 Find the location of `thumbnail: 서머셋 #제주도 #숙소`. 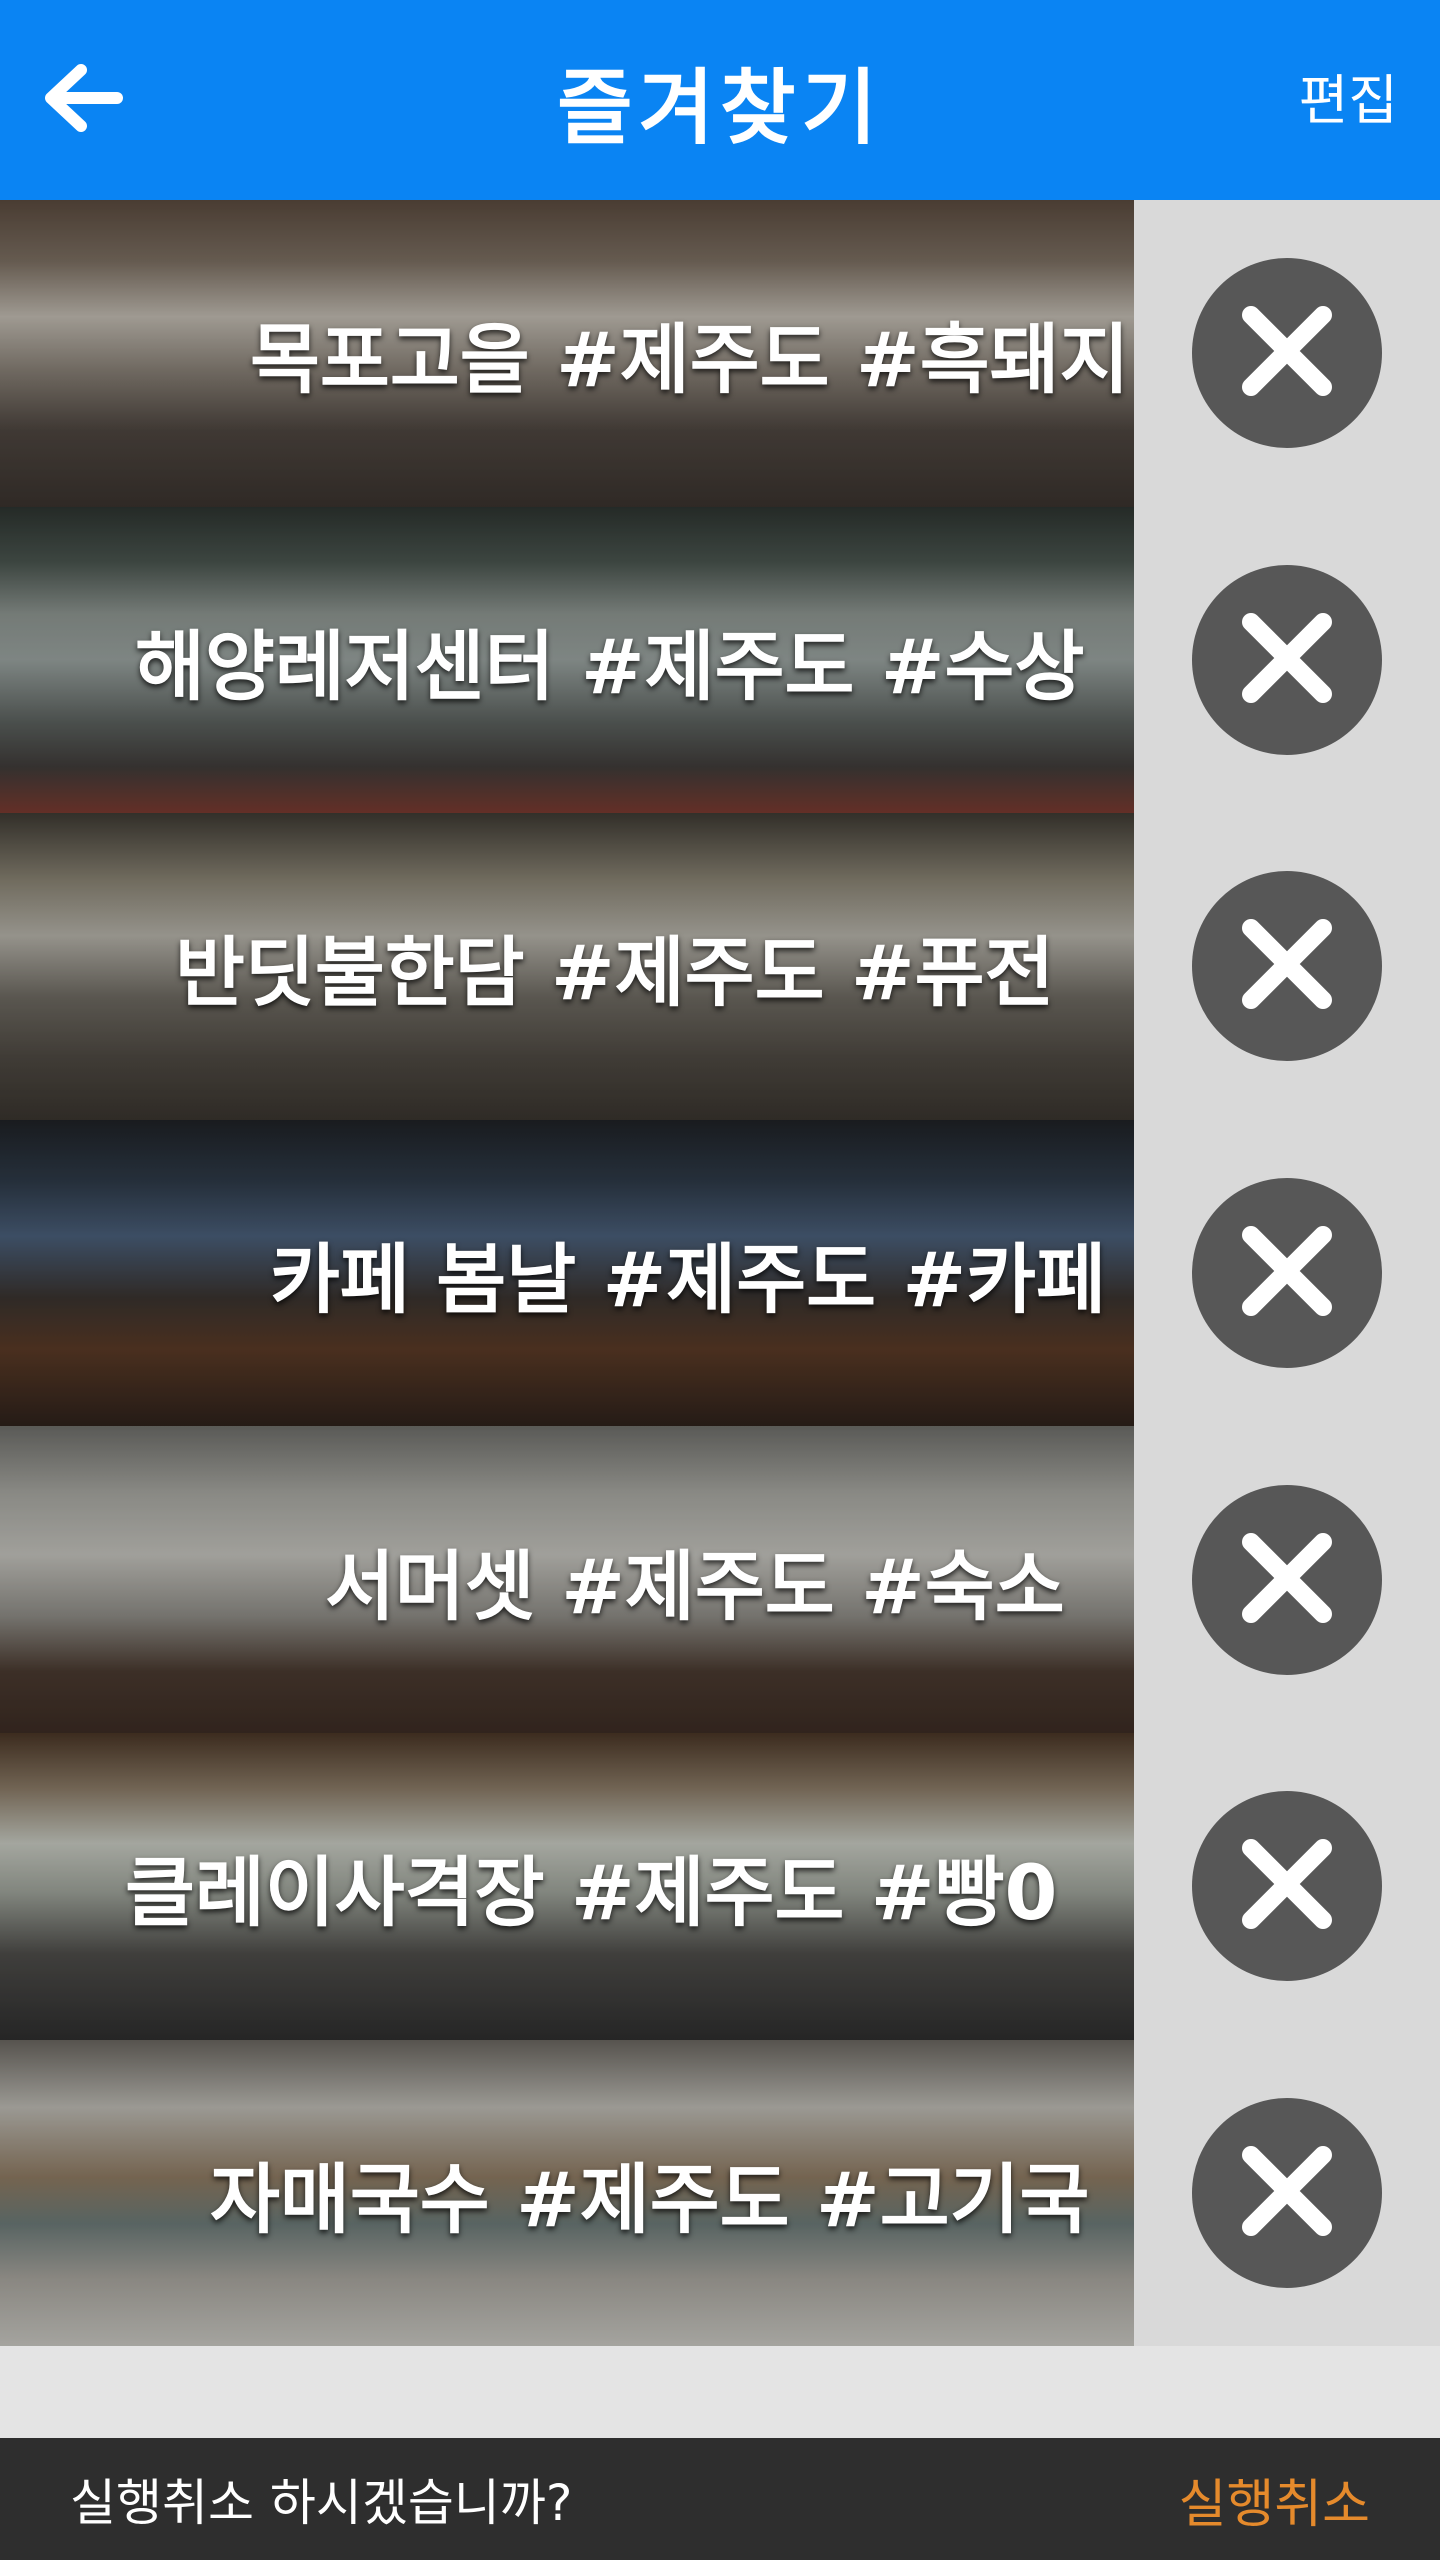

thumbnail: 서머셋 #제주도 #숙소 is located at coordinates (567, 1579).